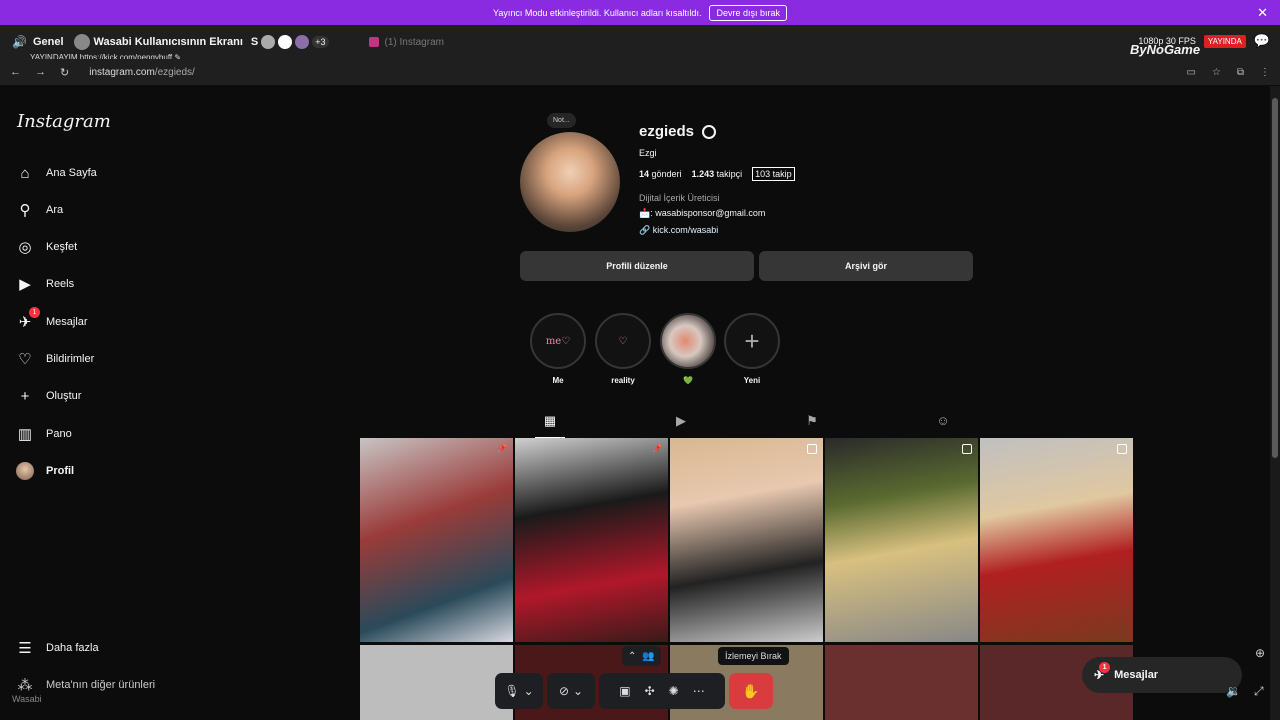 The height and width of the screenshot is (720, 1280). Describe the element at coordinates (1240, 72) in the screenshot. I see `extensions-icon: ⧉` at that location.